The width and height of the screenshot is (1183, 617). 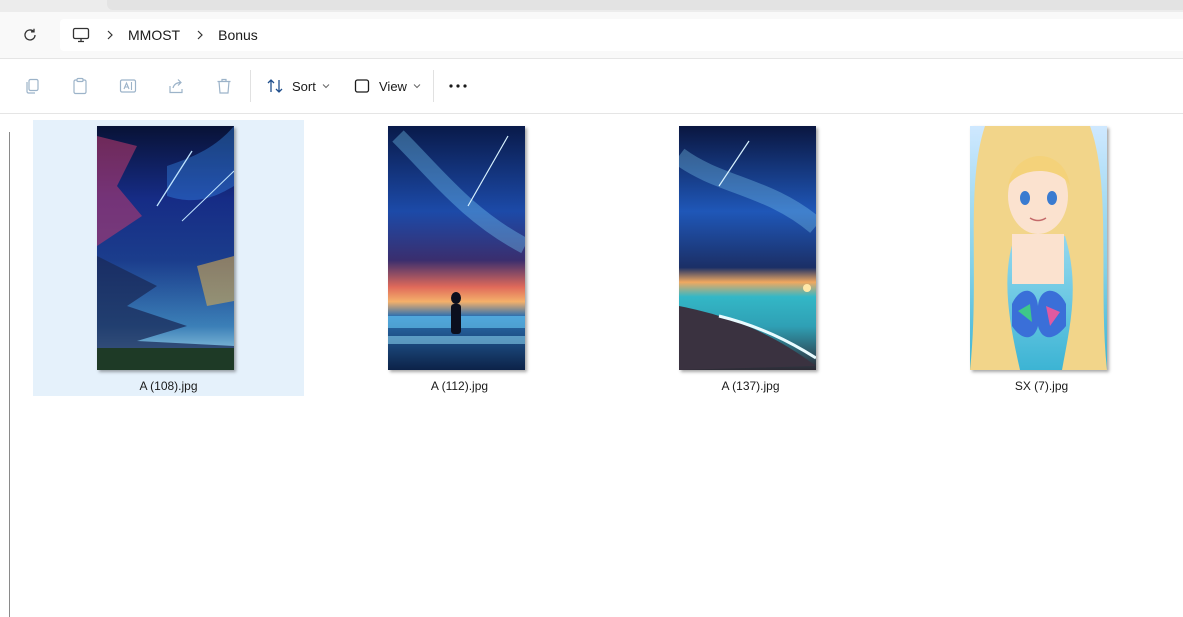 I want to click on view-button: View, so click(x=387, y=86).